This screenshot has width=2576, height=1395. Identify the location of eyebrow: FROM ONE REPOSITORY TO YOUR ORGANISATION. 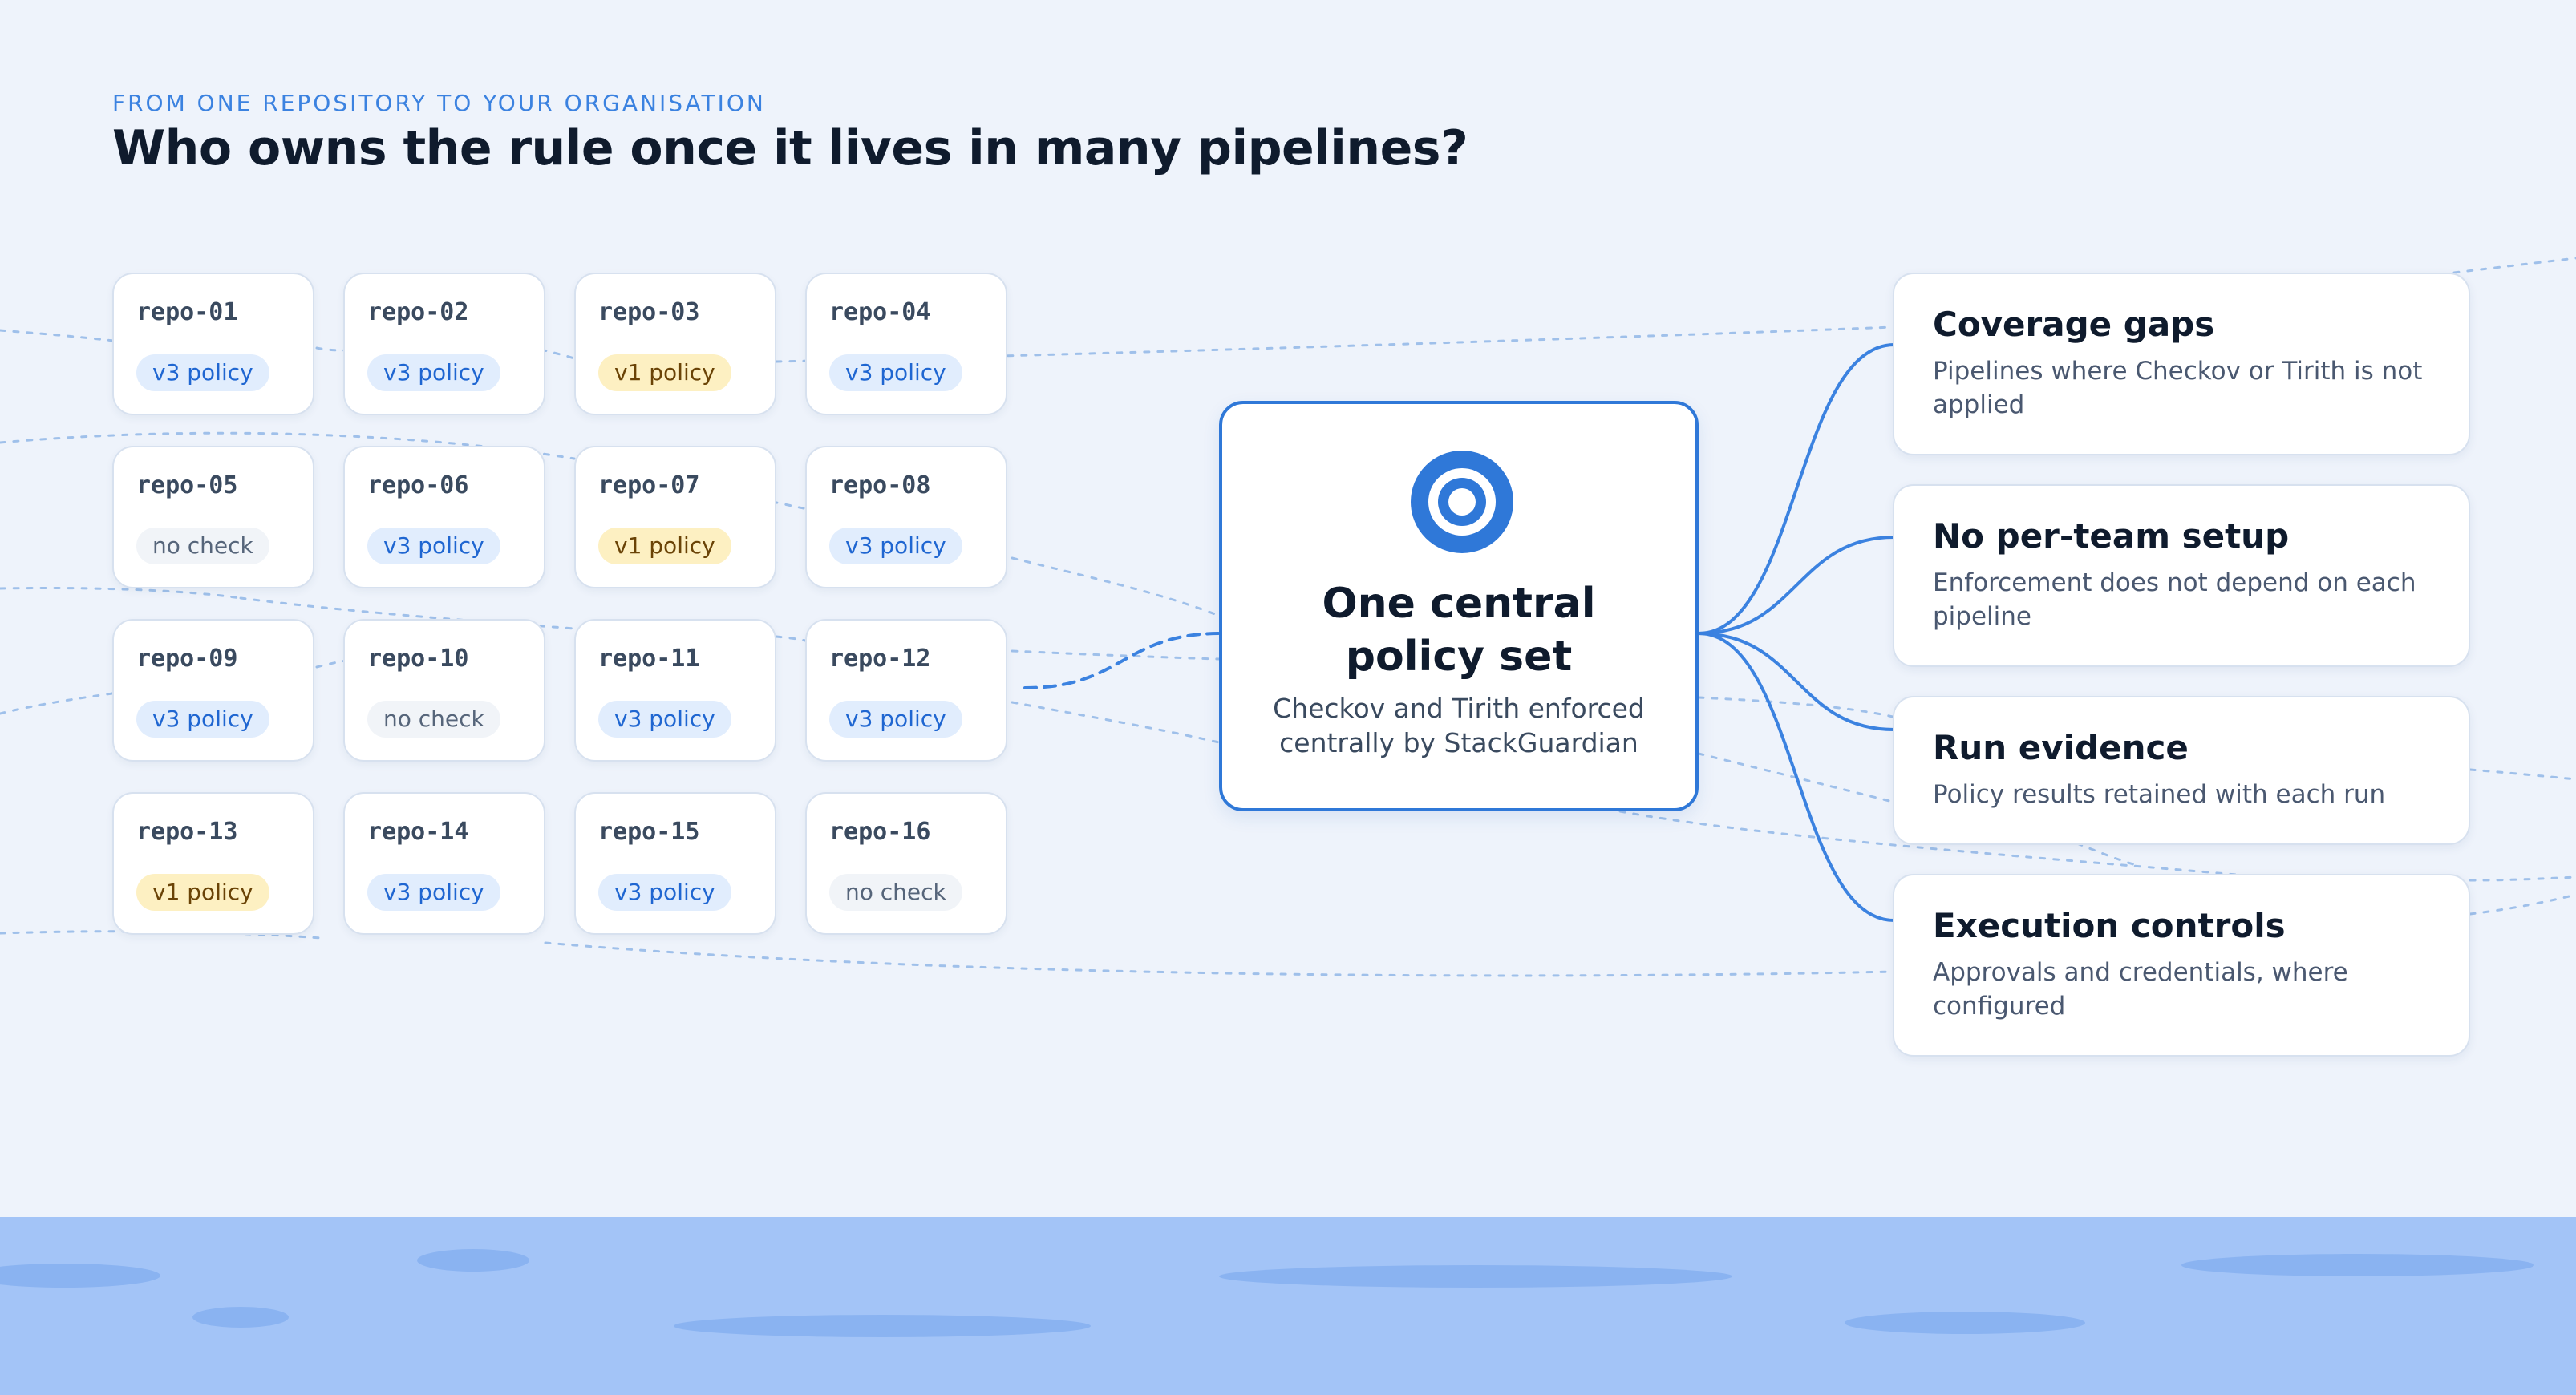
(439, 103).